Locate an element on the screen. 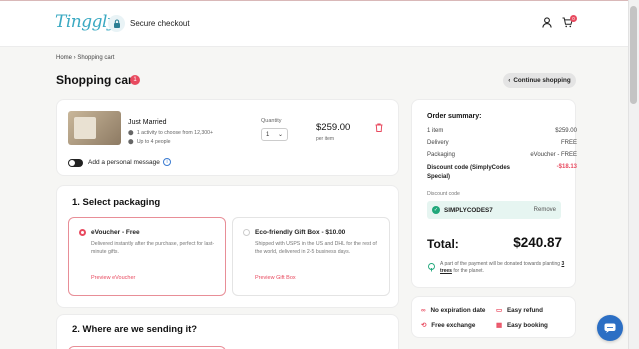 The width and height of the screenshot is (639, 349). infinity-icon: ∞ is located at coordinates (423, 310).